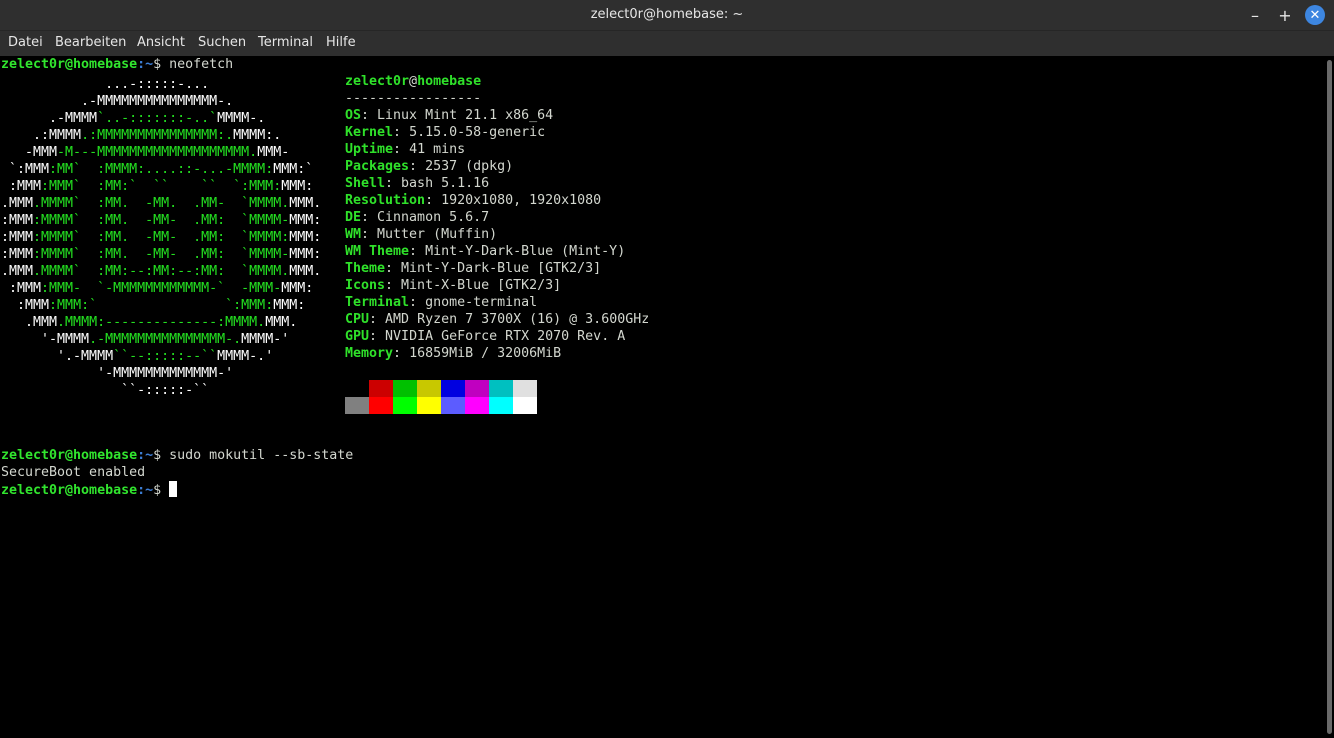 The width and height of the screenshot is (1334, 738). What do you see at coordinates (377, 302) in the screenshot?
I see `info-key: Terminal` at bounding box center [377, 302].